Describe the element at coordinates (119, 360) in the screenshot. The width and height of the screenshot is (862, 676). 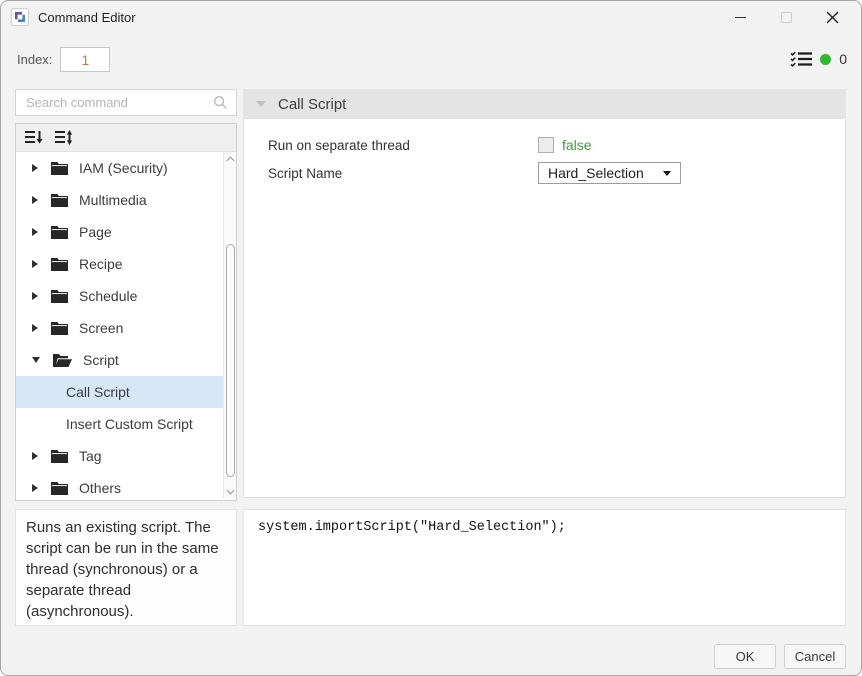
I see `tree-item-script: Script` at that location.